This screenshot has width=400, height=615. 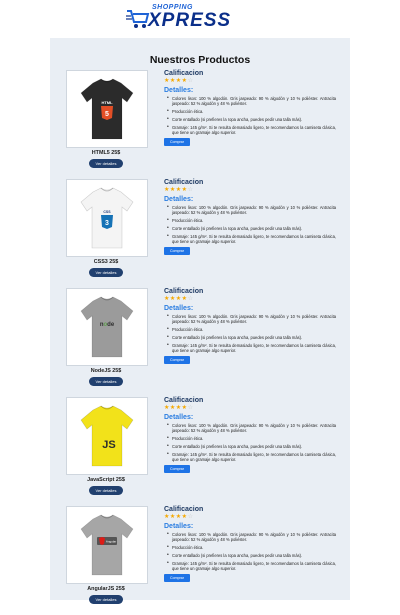 I want to click on product-name: CSS3 25$, so click(x=106, y=262).